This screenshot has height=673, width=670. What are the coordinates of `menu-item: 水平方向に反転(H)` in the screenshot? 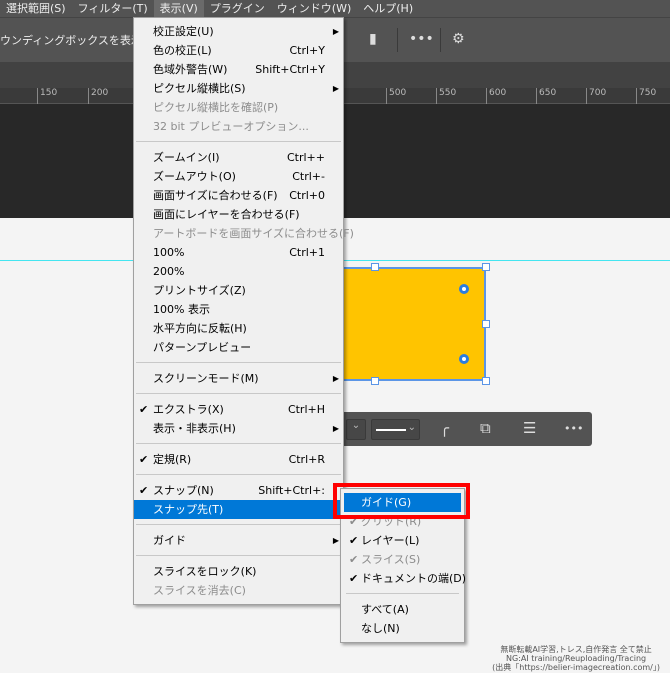 It's located at (238, 328).